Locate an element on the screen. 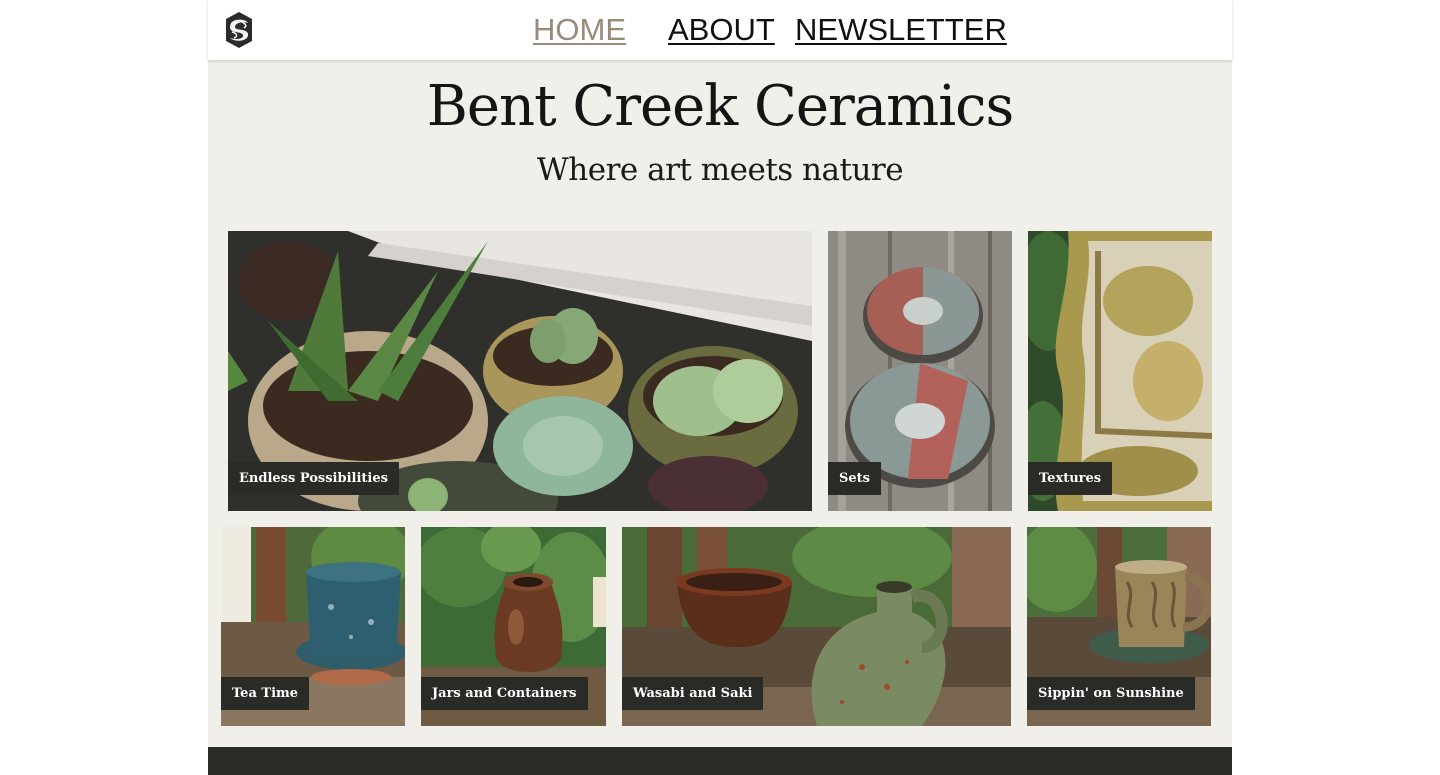 This screenshot has width=1440, height=775. nav-link-home: HOME is located at coordinates (579, 30).